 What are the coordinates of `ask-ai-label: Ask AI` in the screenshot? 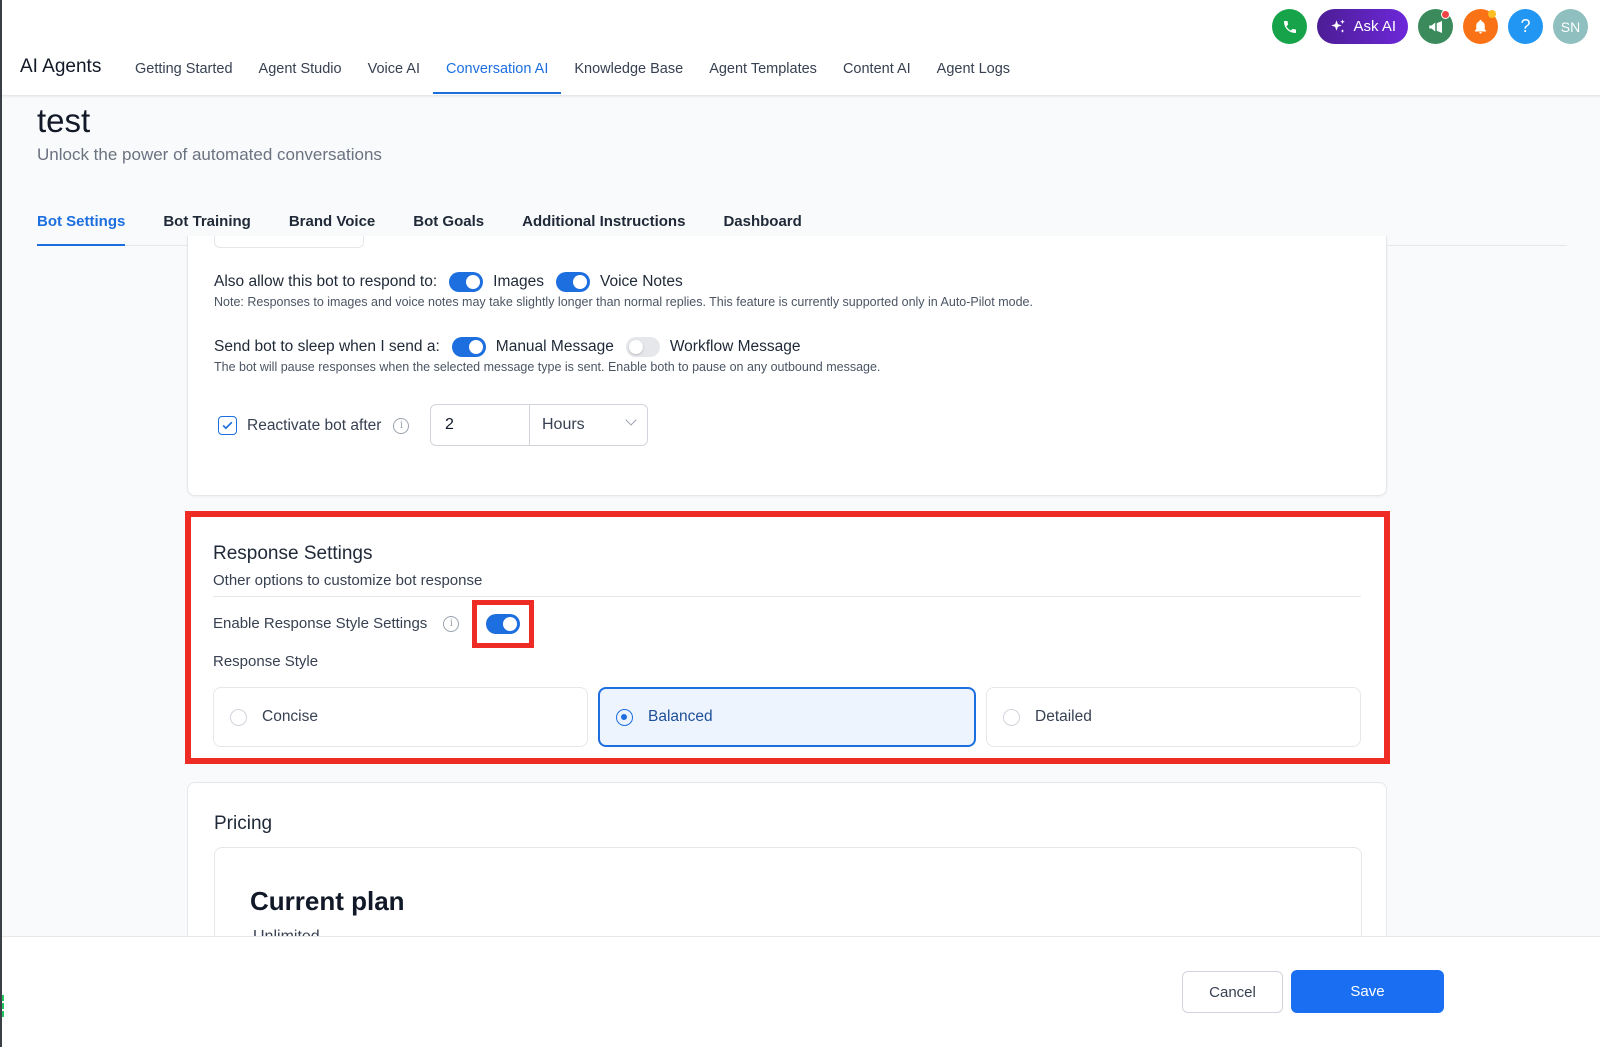 It's located at (1374, 26).